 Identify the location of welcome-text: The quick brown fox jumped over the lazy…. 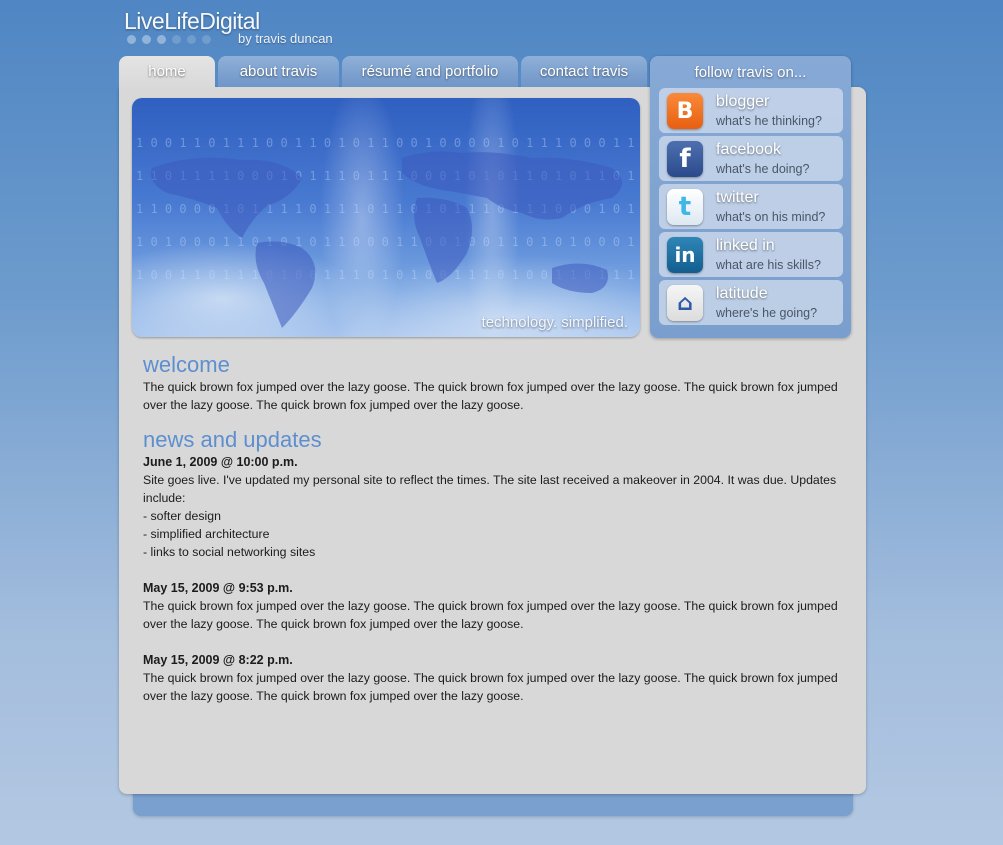
(490, 396).